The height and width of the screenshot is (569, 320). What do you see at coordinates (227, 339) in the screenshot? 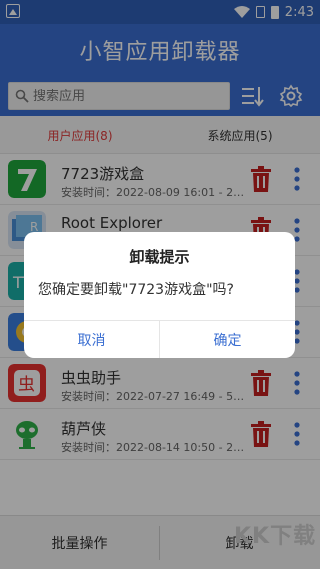
I see `confirm-button: 确定` at bounding box center [227, 339].